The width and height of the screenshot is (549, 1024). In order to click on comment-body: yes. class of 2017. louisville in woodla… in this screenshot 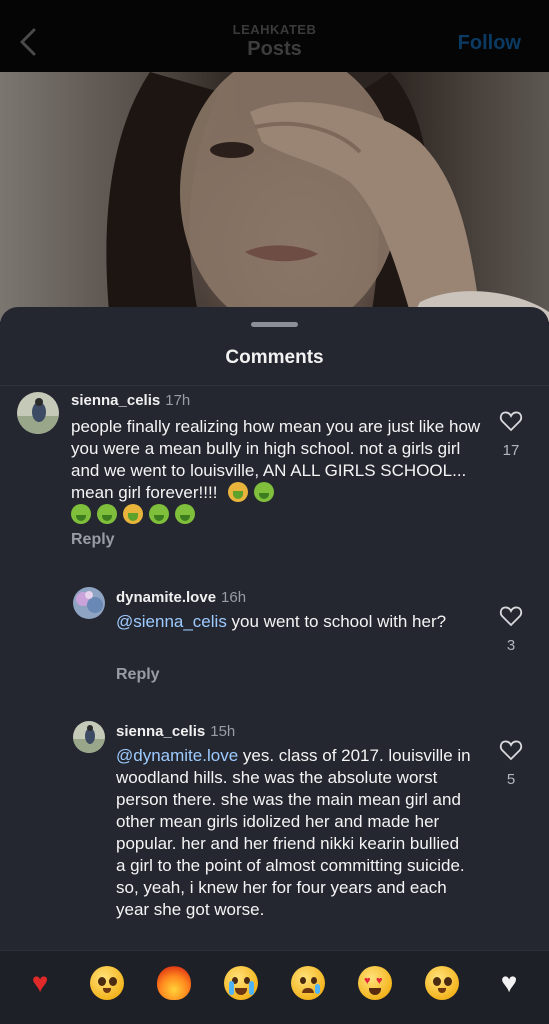, I will do `click(293, 832)`.